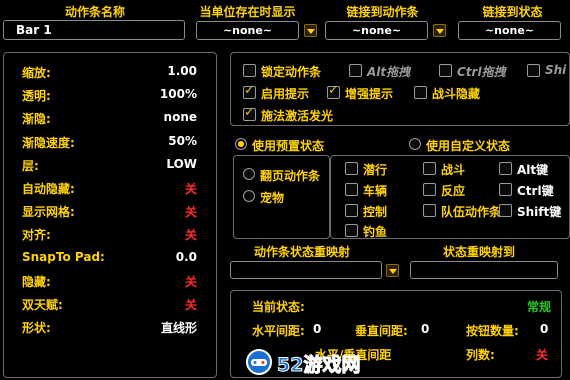 This screenshot has width=570, height=380. Describe the element at coordinates (539, 212) in the screenshot. I see `shift-key-label: Shift键` at that location.